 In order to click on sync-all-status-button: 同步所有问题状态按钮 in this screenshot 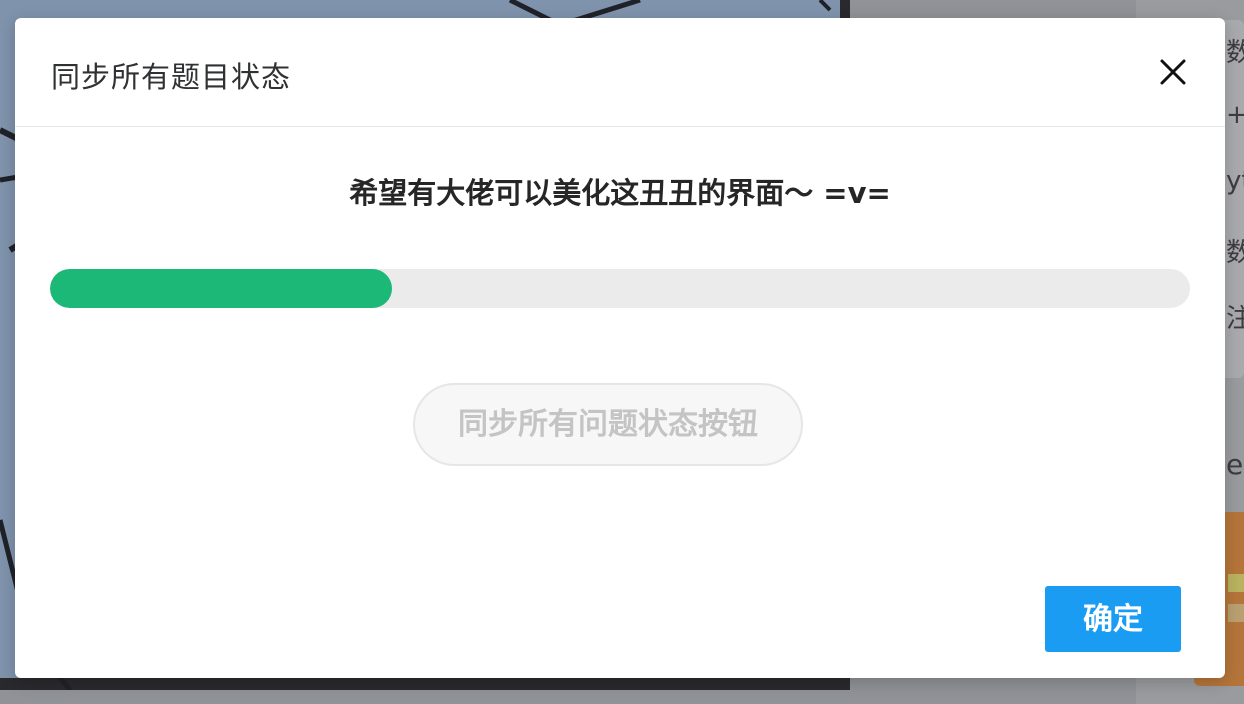, I will do `click(608, 424)`.